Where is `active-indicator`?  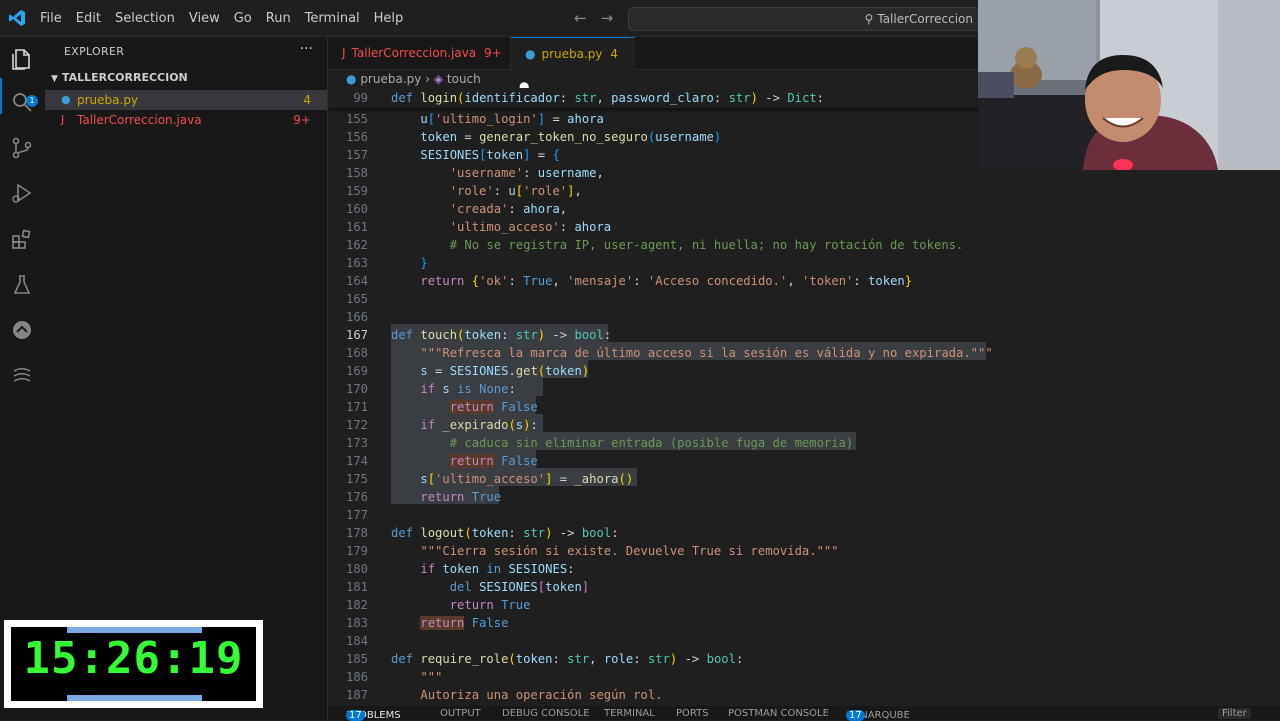 active-indicator is located at coordinates (1, 96).